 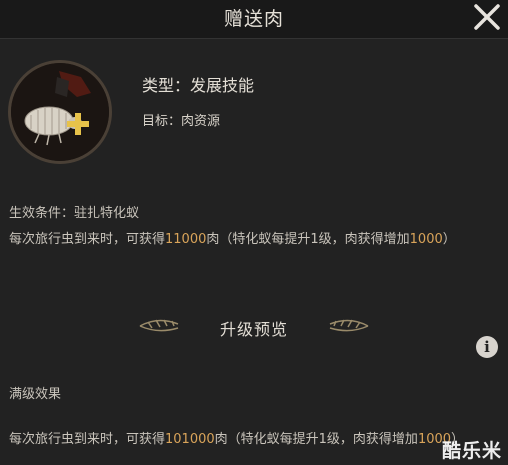 I want to click on effect-value: 11000, so click(x=186, y=239).